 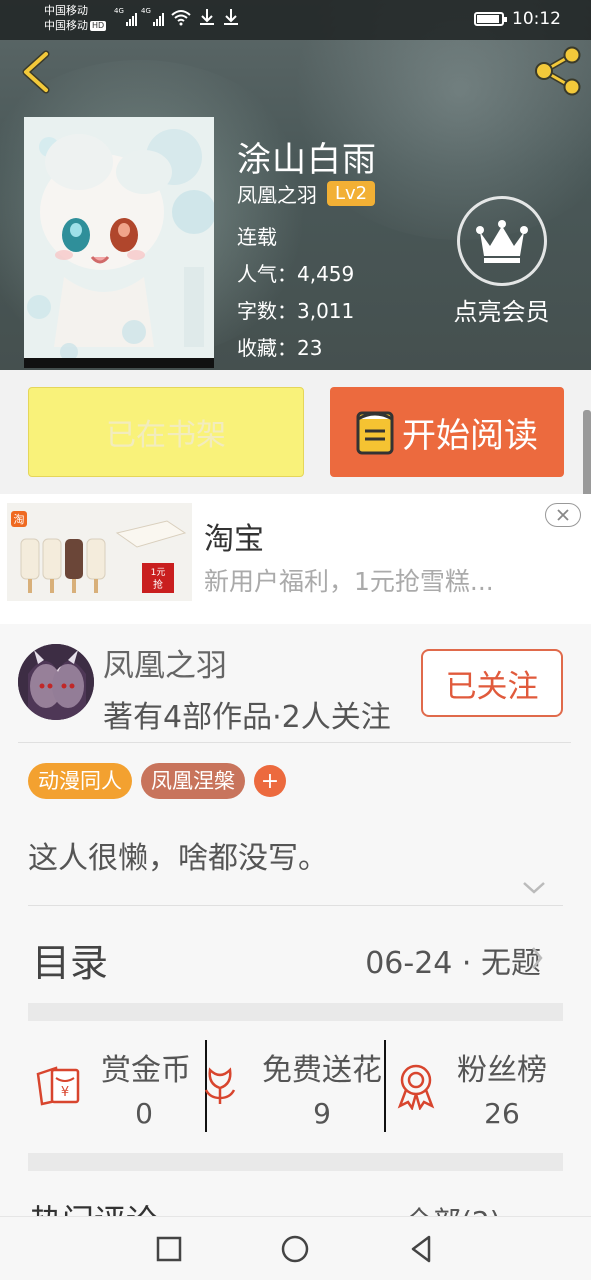 I want to click on system-navigation-bar, so click(x=295, y=1248).